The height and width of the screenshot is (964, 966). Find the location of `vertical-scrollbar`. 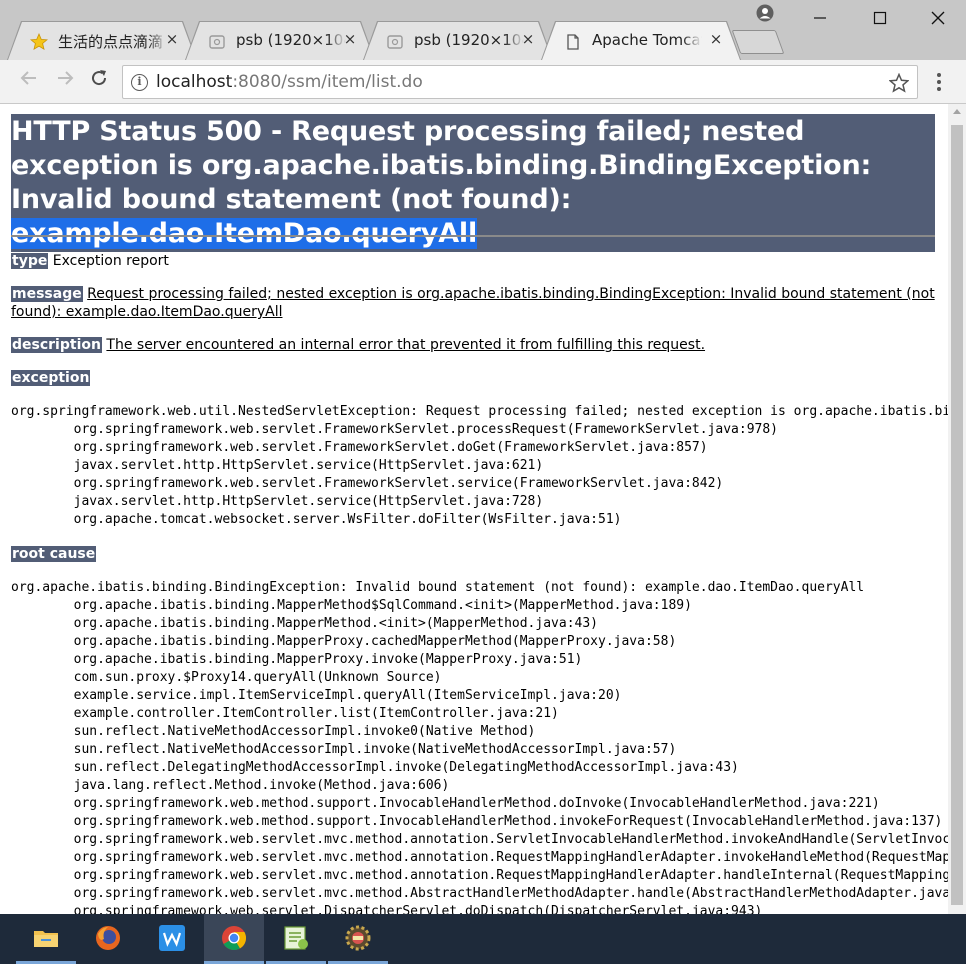

vertical-scrollbar is located at coordinates (957, 509).